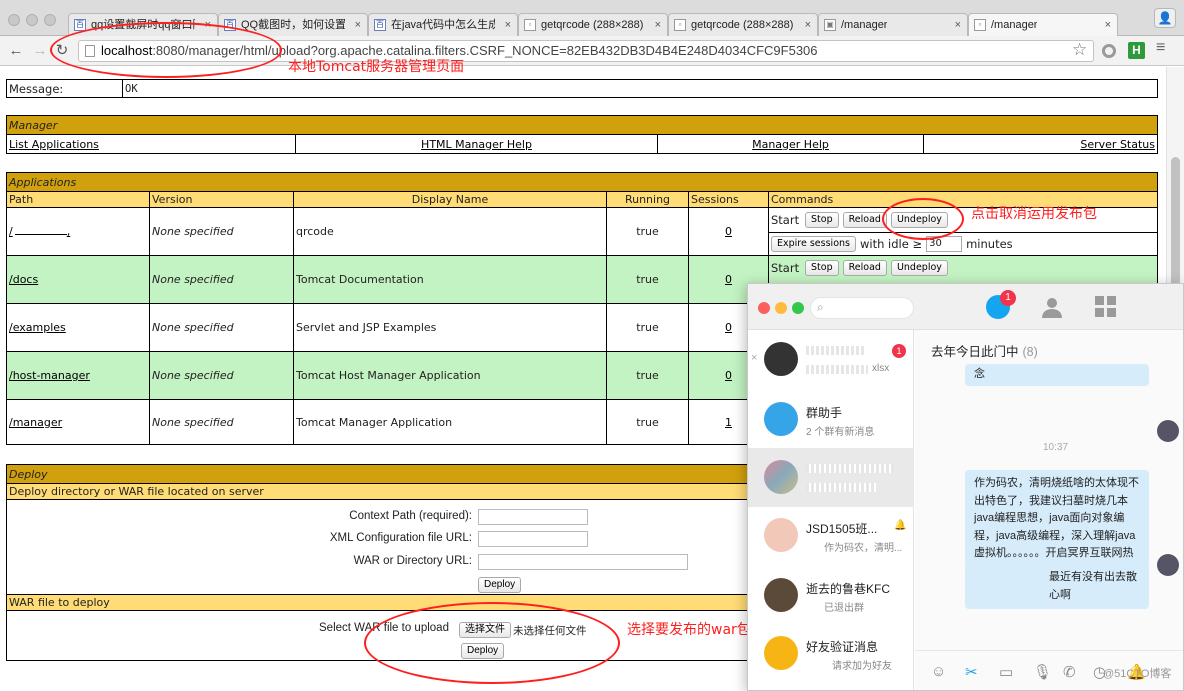  I want to click on chat-search-input: ⌕, so click(862, 308).